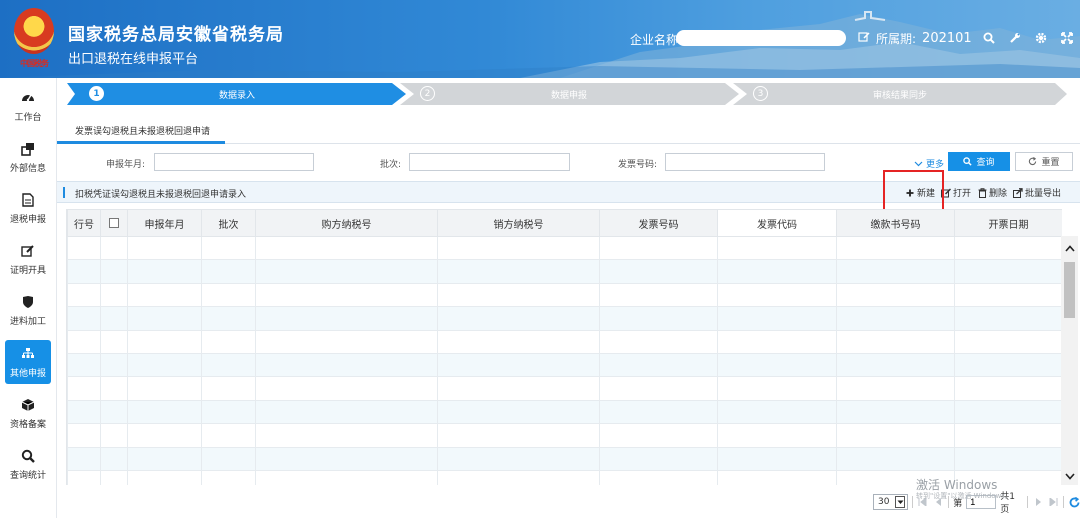 The image size is (1080, 518). I want to click on col-header-select-all, so click(114, 223).